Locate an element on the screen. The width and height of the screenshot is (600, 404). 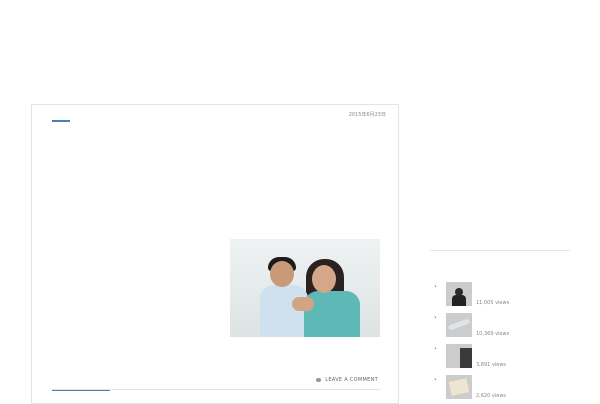
view-count: 11,005 views is located at coordinates (493, 303).